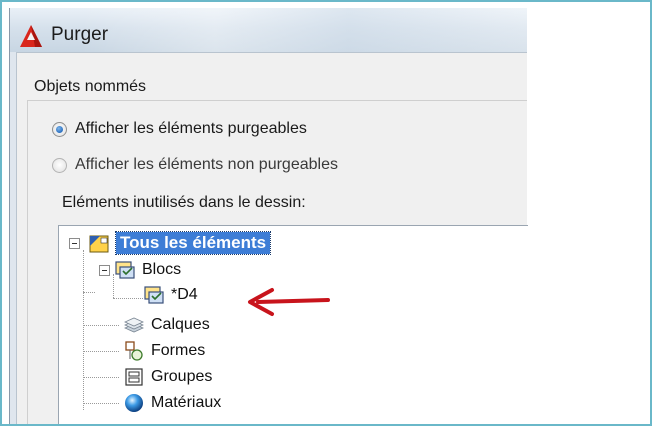 The height and width of the screenshot is (426, 652). What do you see at coordinates (134, 351) in the screenshot?
I see `shapes-icon` at bounding box center [134, 351].